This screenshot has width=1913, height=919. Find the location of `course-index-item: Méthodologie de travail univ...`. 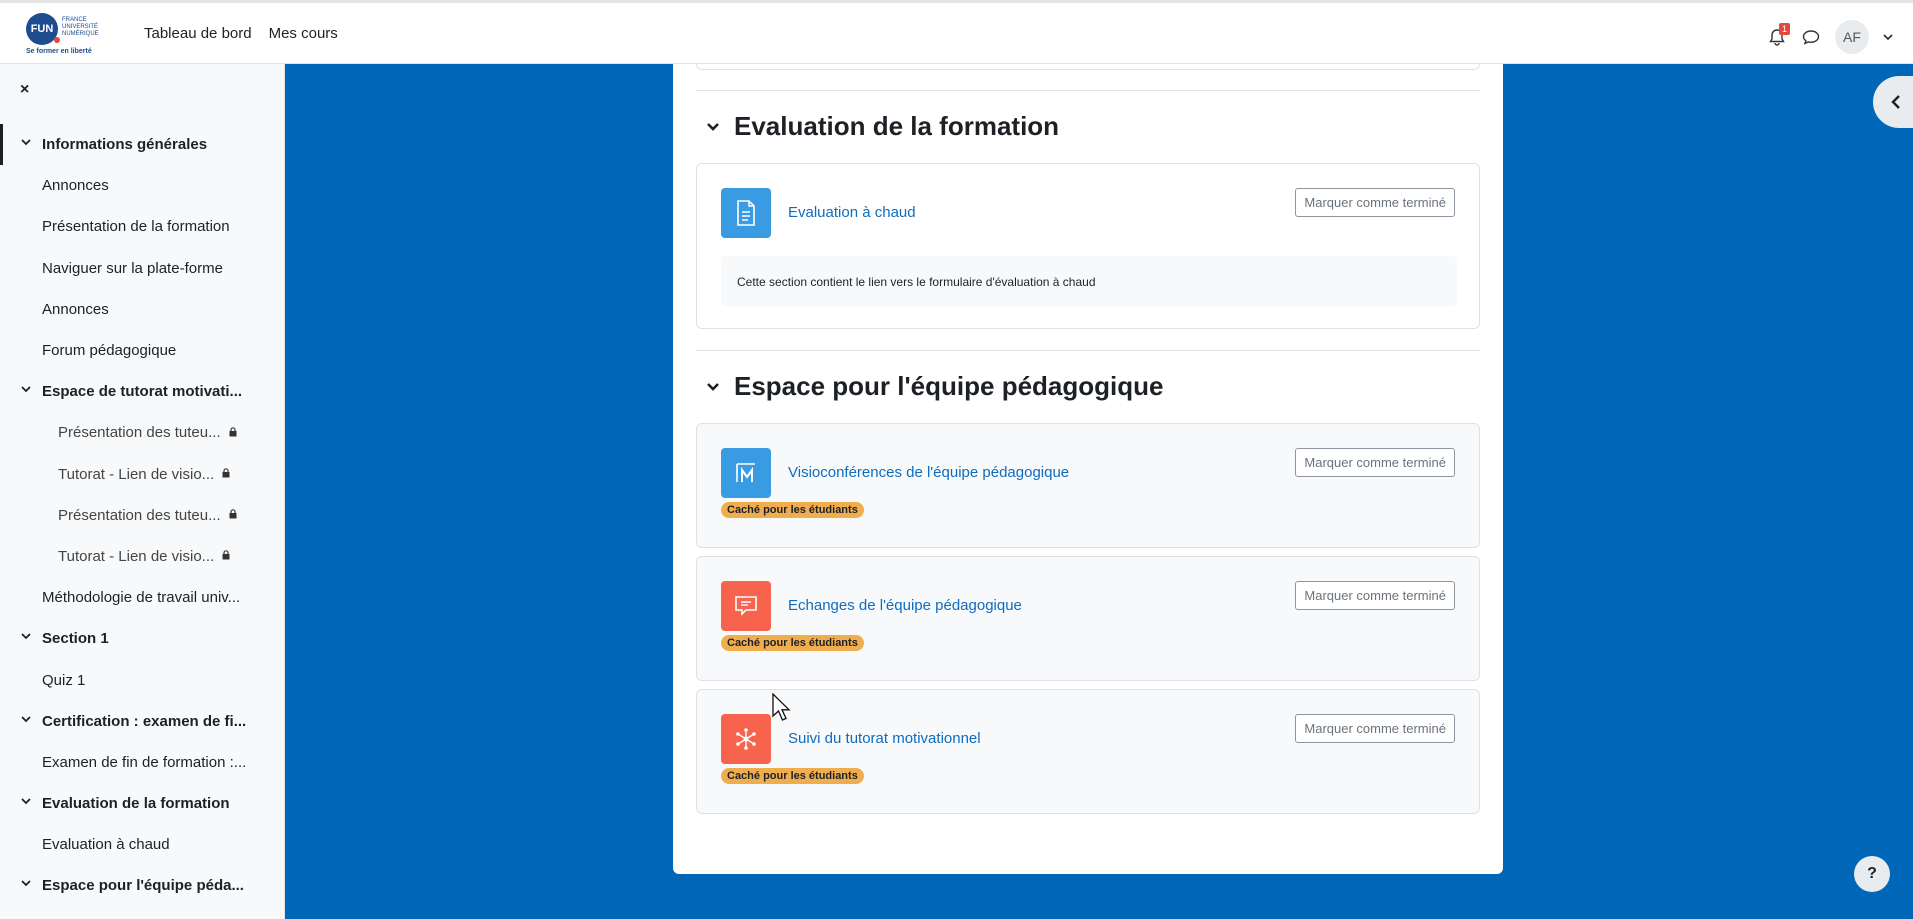

course-index-item: Méthodologie de travail univ... is located at coordinates (142, 597).